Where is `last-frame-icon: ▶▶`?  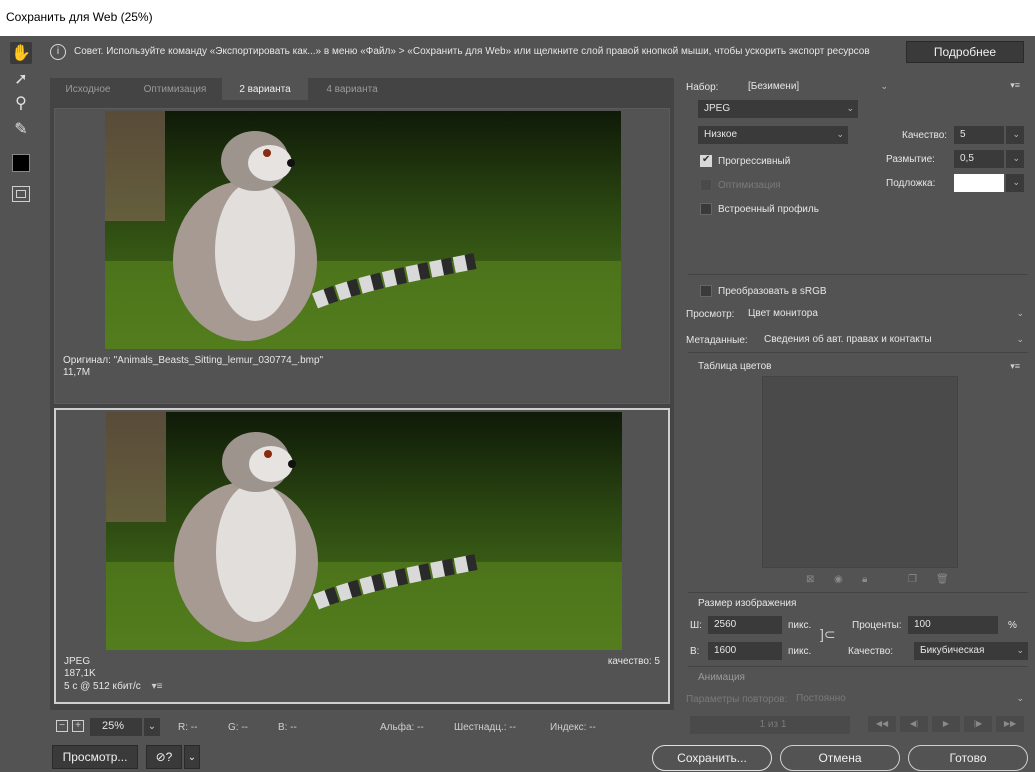
last-frame-icon: ▶▶ is located at coordinates (1010, 724).